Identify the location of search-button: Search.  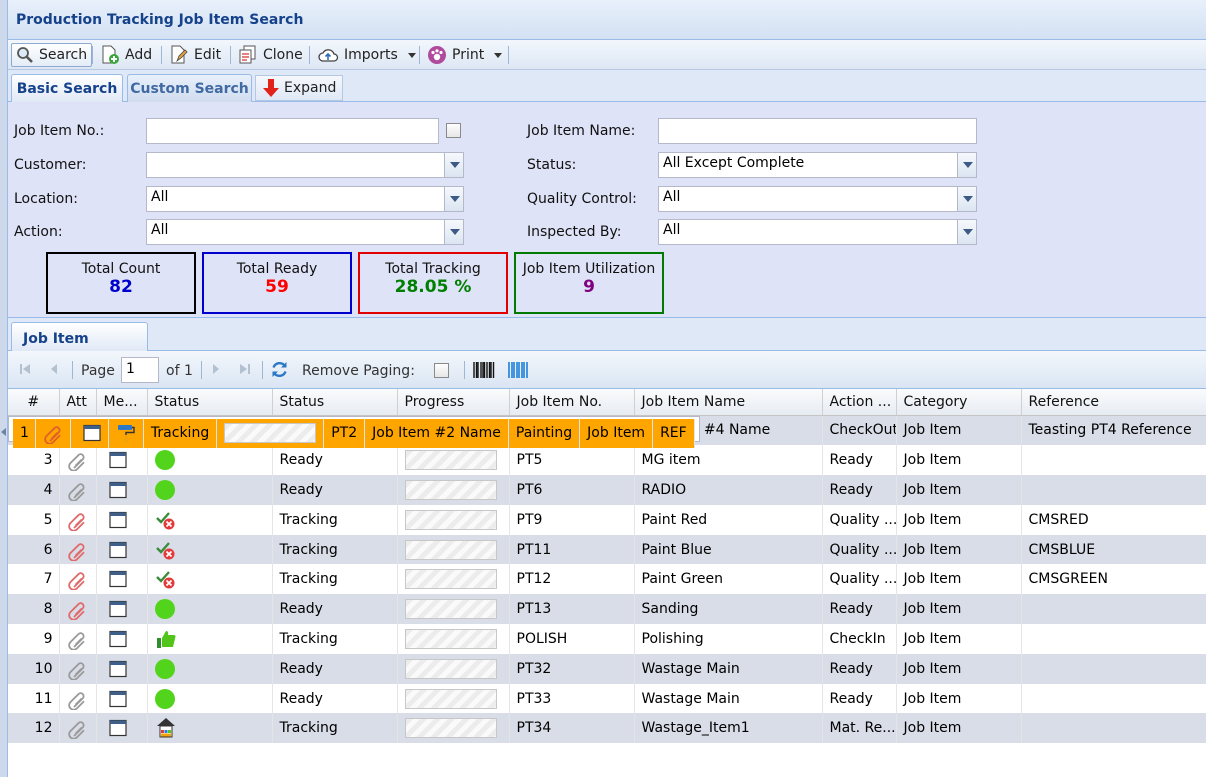
(52, 55).